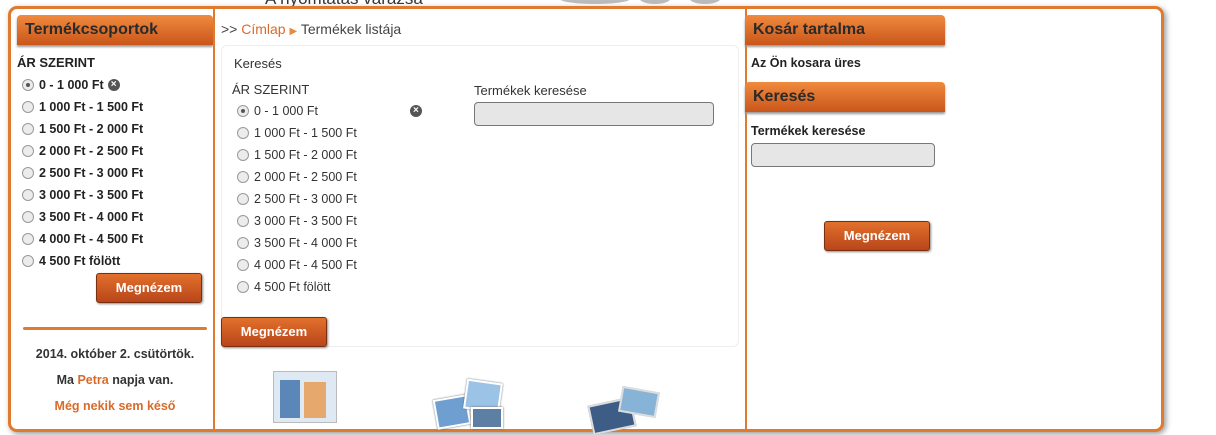 The width and height of the screenshot is (1216, 435). I want to click on nameday-suffix: napja van., so click(143, 380).